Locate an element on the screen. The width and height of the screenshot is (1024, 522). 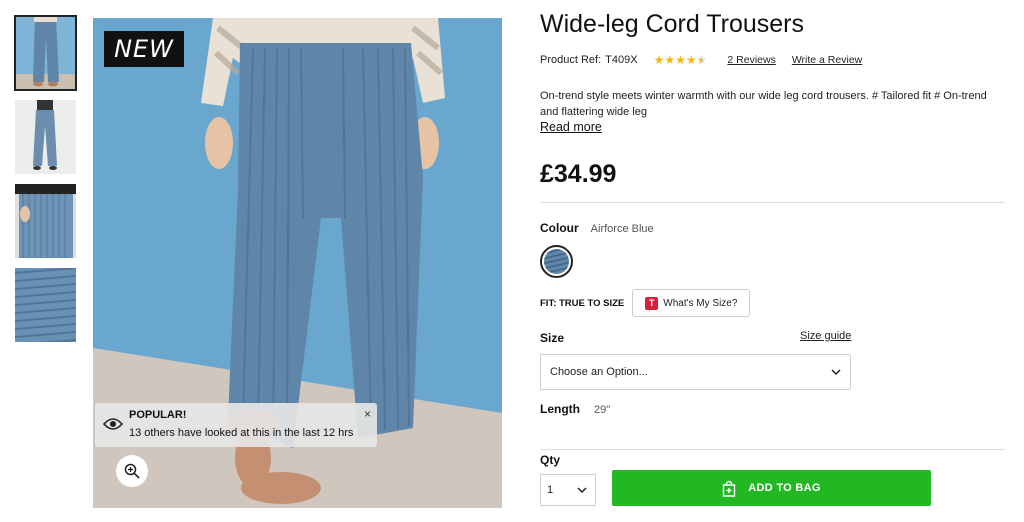
length-label: Length is located at coordinates (560, 409).